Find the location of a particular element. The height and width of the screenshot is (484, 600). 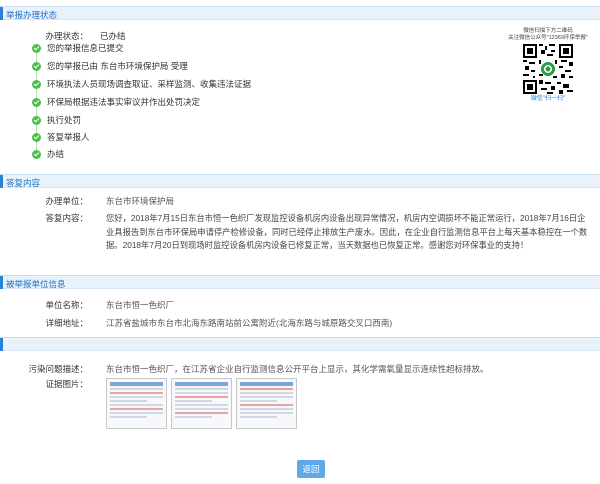

qr-caption-scan: 微信"扫一扫" is located at coordinates (548, 99).